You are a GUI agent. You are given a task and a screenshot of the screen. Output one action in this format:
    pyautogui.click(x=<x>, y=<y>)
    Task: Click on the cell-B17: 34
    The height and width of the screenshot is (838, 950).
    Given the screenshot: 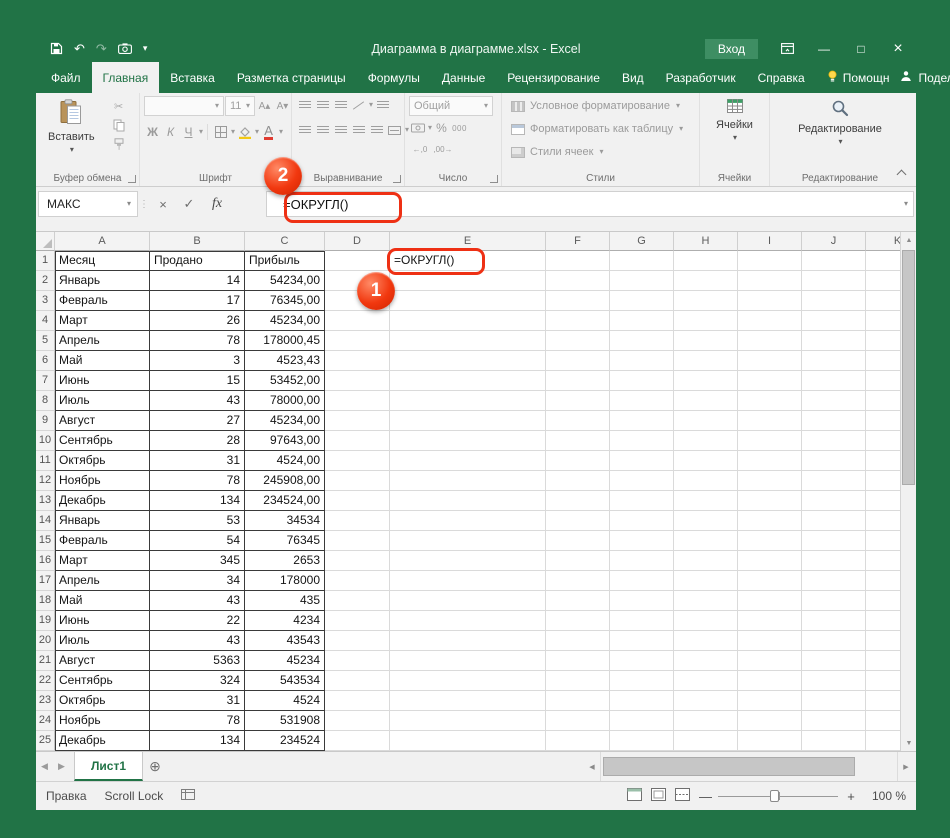 What is the action you would take?
    pyautogui.click(x=197, y=581)
    